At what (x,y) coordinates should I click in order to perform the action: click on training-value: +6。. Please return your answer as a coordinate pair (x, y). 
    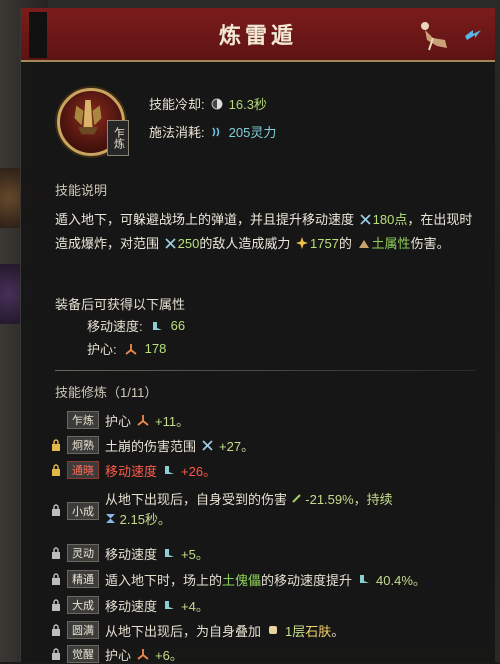
    Looking at the image, I should click on (169, 655).